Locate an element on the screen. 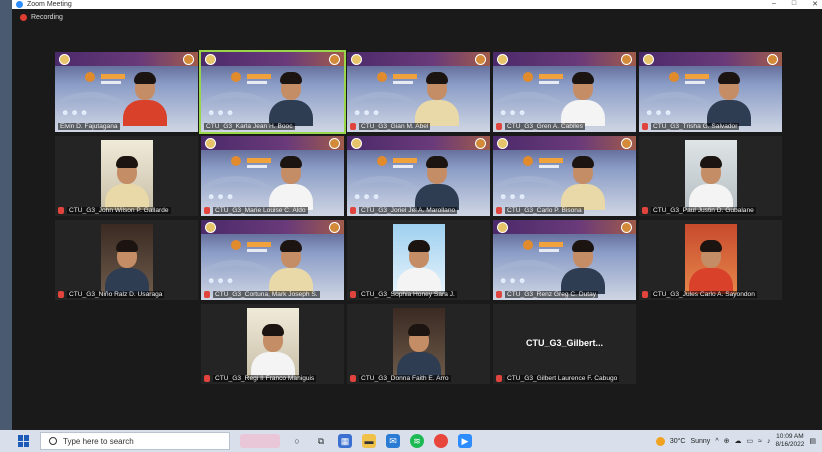 This screenshot has height=452, width=822. participant-tile: CTU_G3_Paul Justin D. Gubalane is located at coordinates (710, 176).